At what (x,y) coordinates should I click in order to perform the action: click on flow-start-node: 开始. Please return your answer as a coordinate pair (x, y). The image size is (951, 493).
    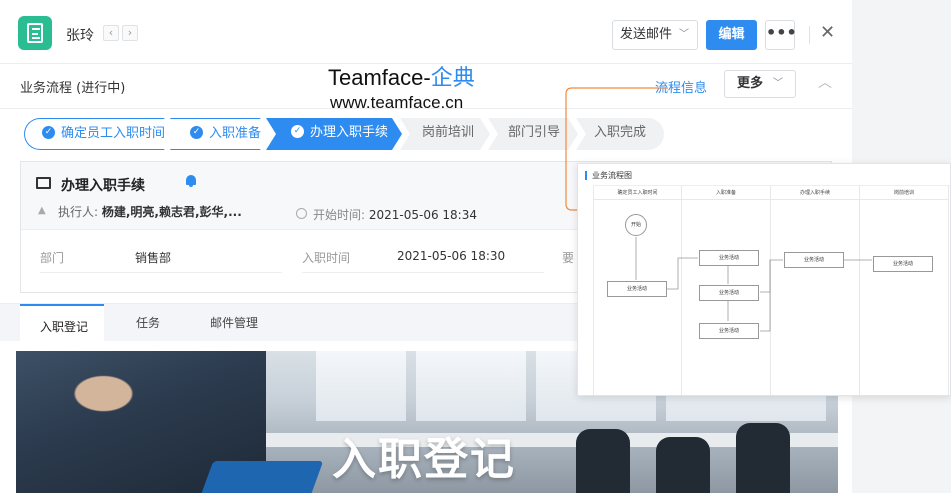
    Looking at the image, I should click on (636, 225).